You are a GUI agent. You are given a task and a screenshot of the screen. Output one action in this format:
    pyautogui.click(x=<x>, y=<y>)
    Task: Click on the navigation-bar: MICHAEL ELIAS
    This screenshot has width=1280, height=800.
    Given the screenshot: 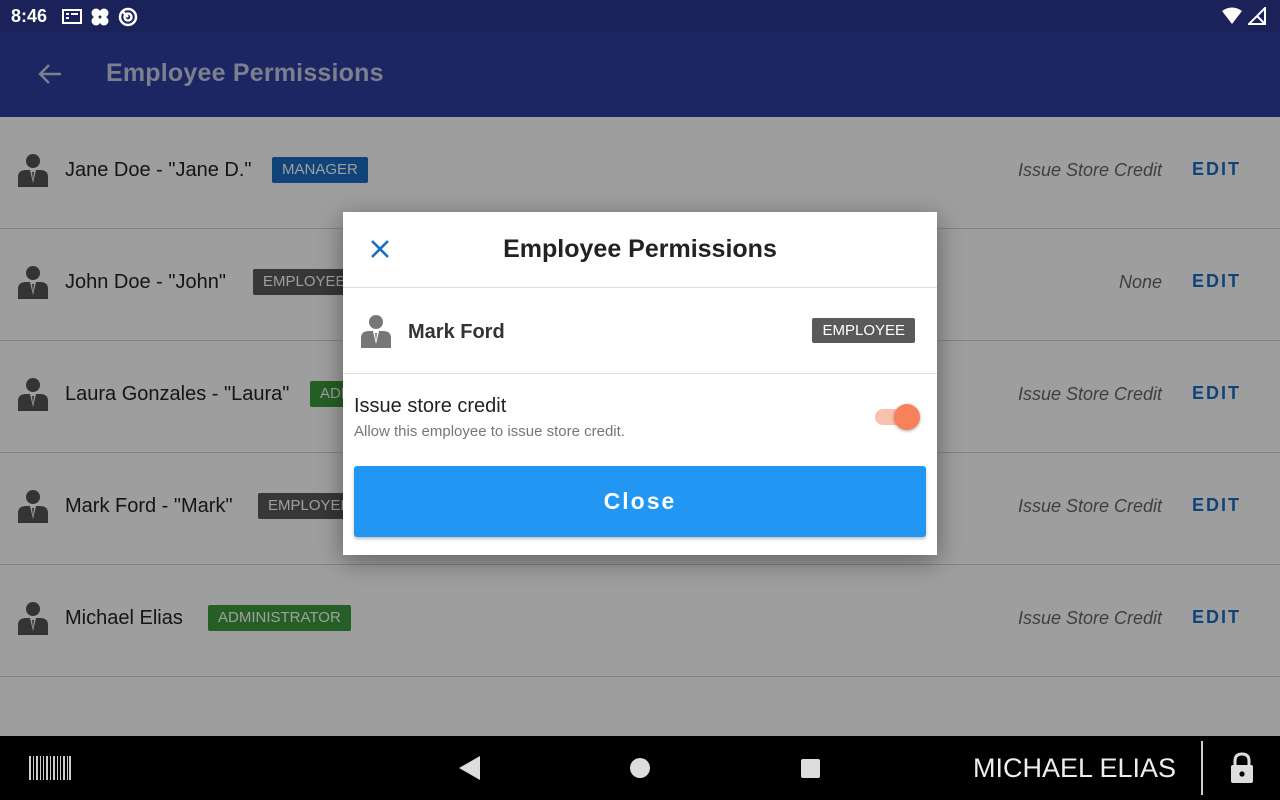 What is the action you would take?
    pyautogui.click(x=640, y=768)
    